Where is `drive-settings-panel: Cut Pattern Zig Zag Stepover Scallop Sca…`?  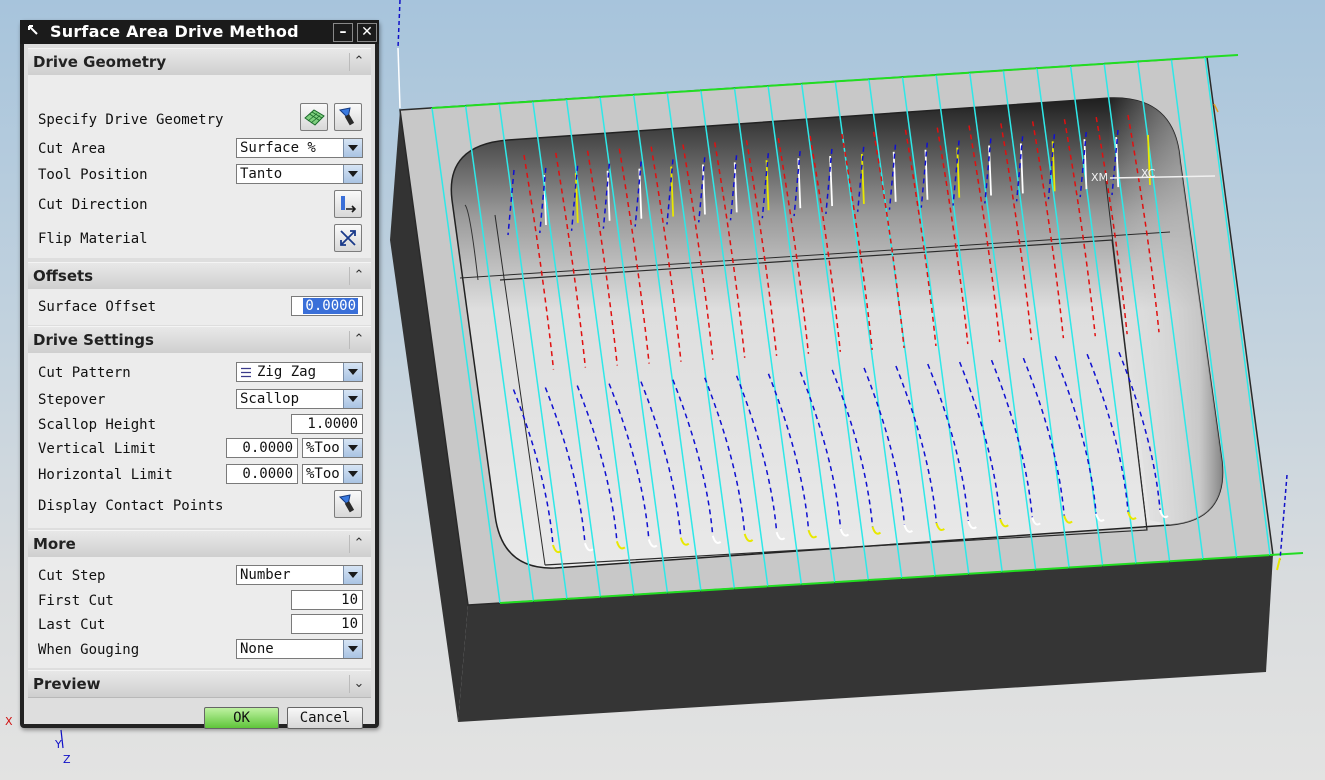
drive-settings-panel: Cut Pattern Zig Zag Stepover Scallop Sca… is located at coordinates (199, 440).